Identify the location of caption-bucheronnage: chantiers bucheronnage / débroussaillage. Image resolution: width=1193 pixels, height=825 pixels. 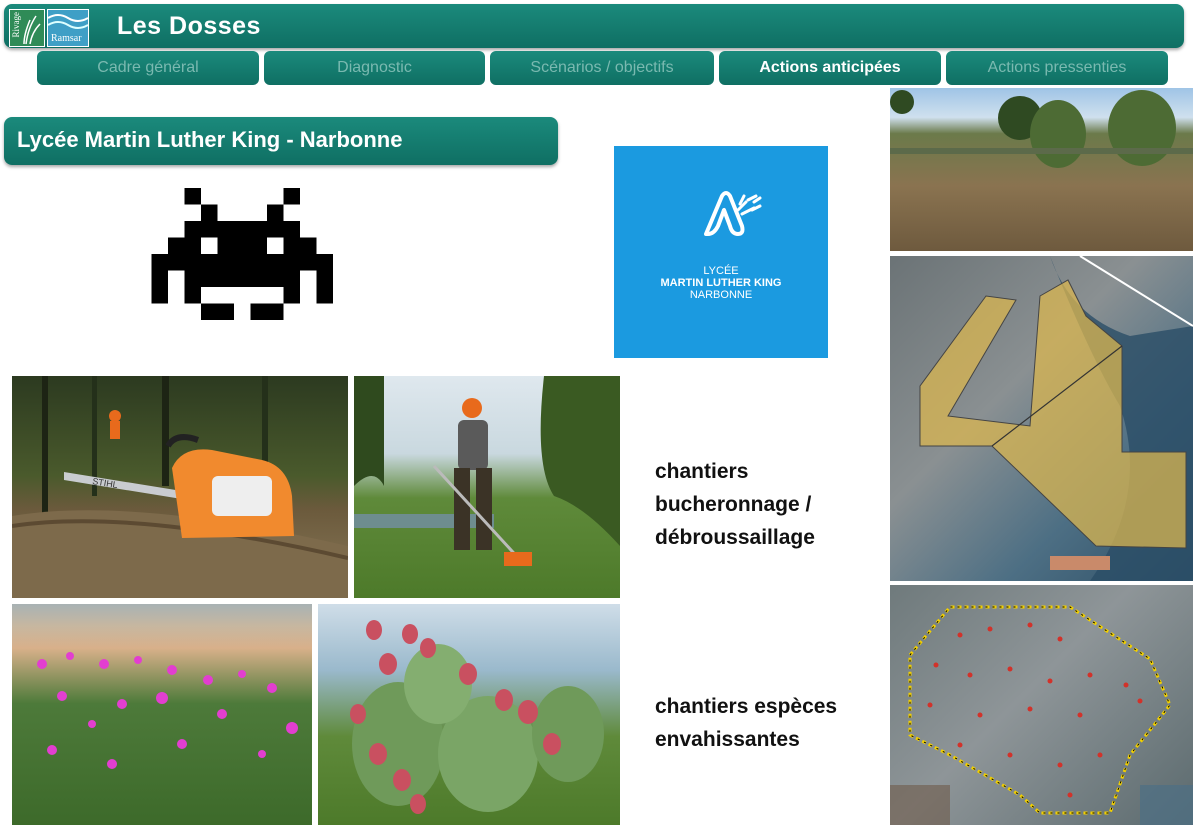
(735, 504).